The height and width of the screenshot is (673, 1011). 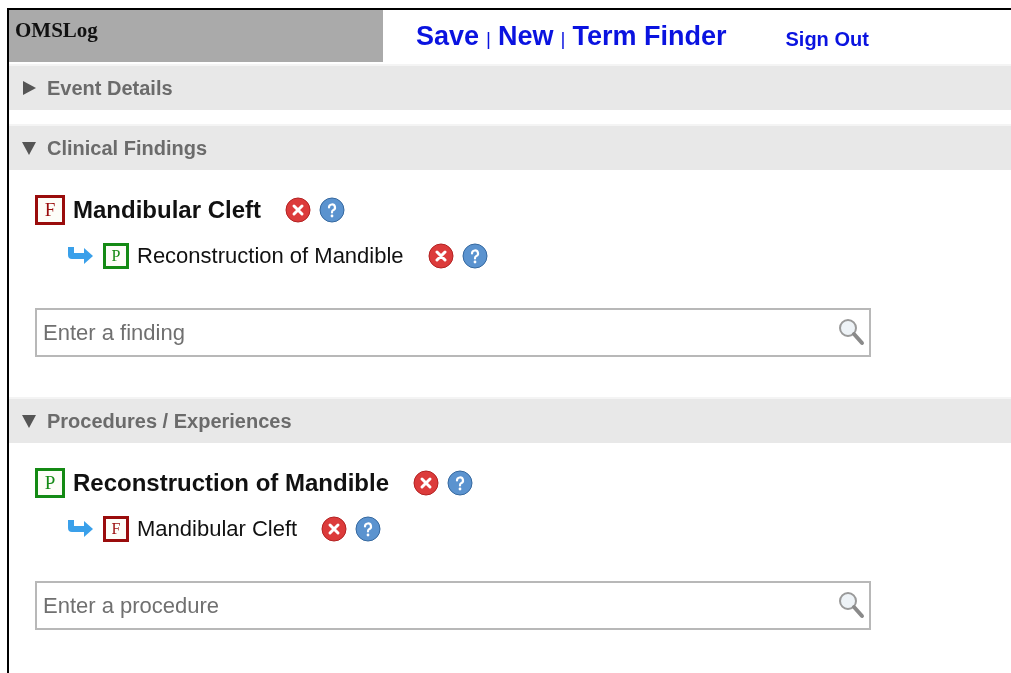 What do you see at coordinates (110, 88) in the screenshot?
I see `section-title: Event Details` at bounding box center [110, 88].